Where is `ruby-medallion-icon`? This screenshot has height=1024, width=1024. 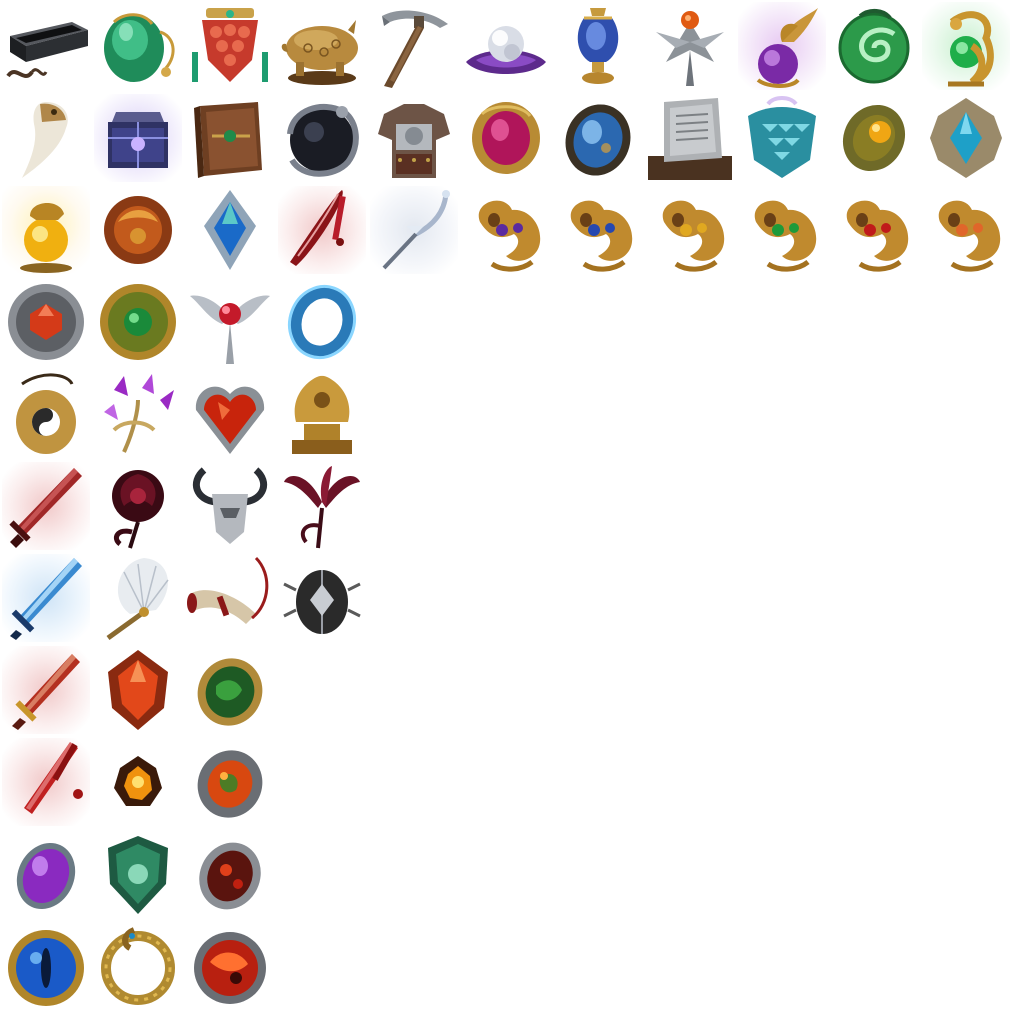 ruby-medallion-icon is located at coordinates (46, 322).